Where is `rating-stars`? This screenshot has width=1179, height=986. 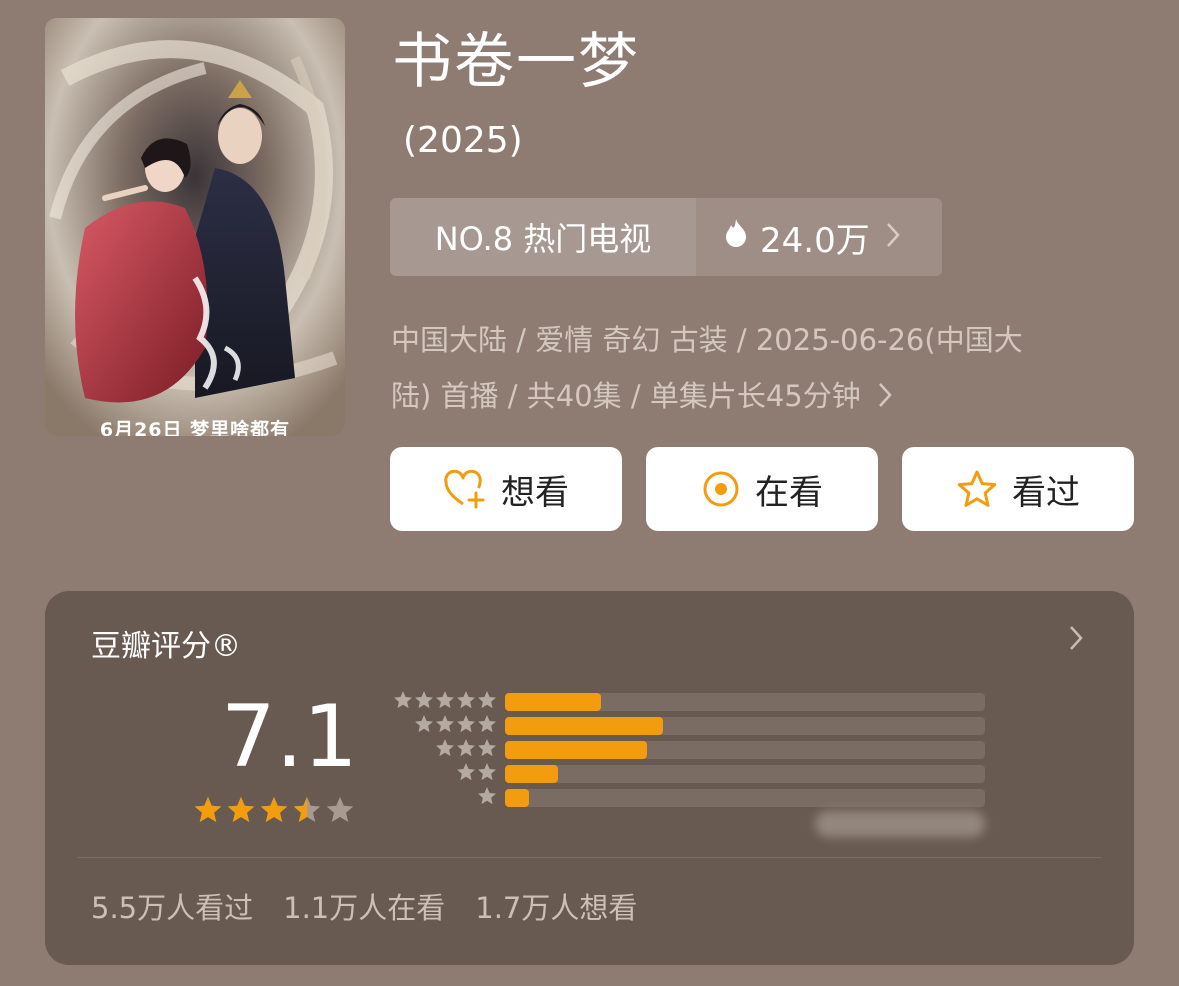
rating-stars is located at coordinates (274, 812).